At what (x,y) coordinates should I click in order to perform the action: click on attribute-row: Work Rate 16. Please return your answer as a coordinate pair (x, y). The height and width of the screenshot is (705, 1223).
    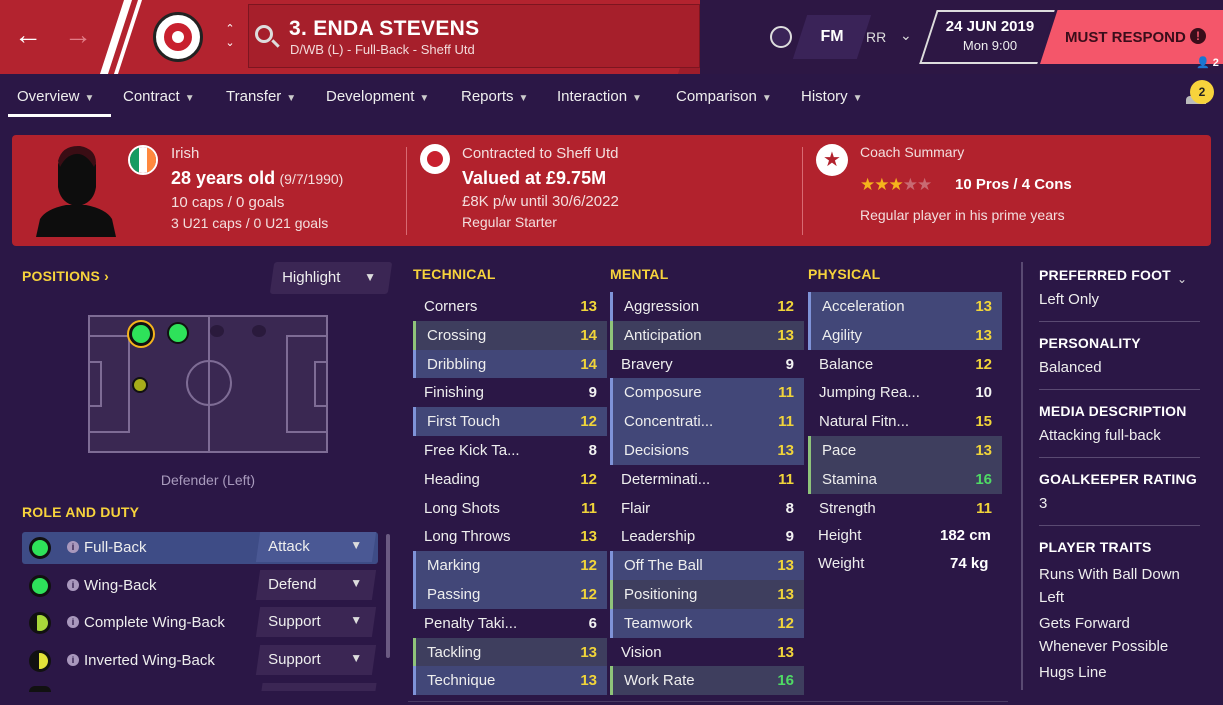
    Looking at the image, I should click on (707, 681).